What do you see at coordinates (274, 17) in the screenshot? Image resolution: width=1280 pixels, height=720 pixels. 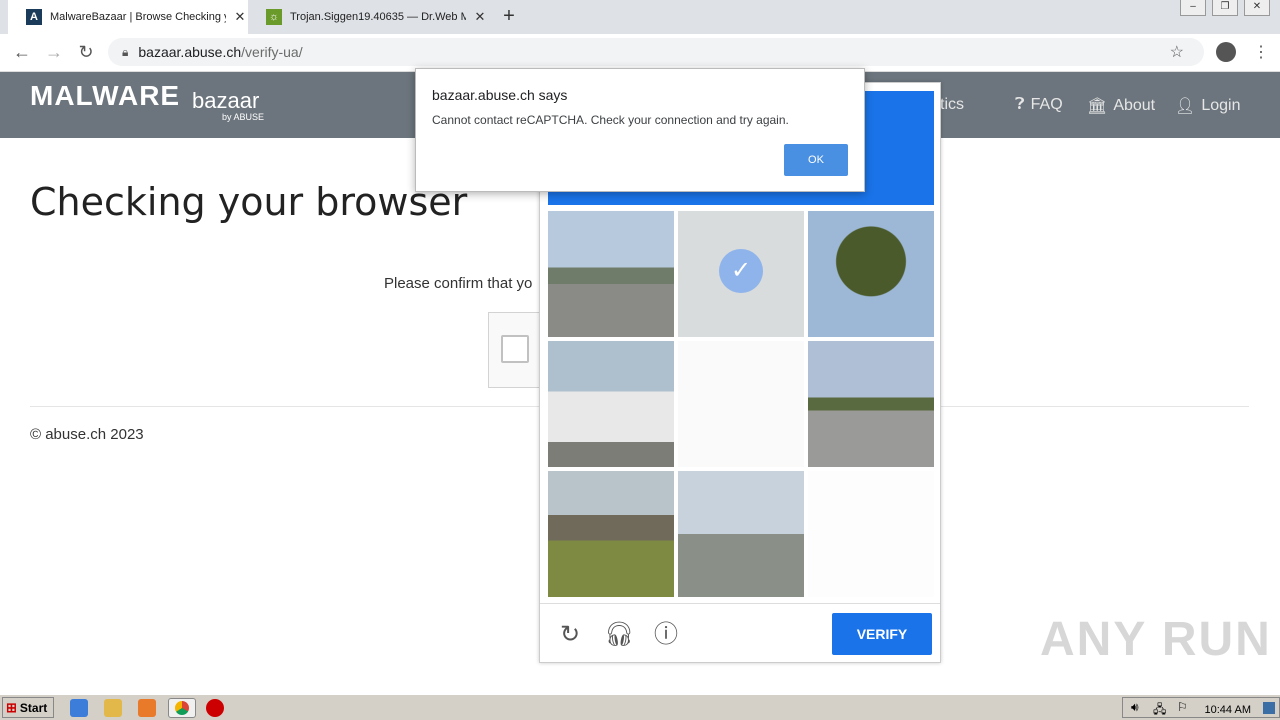 I see `drweb-favicon-icon: ☼` at bounding box center [274, 17].